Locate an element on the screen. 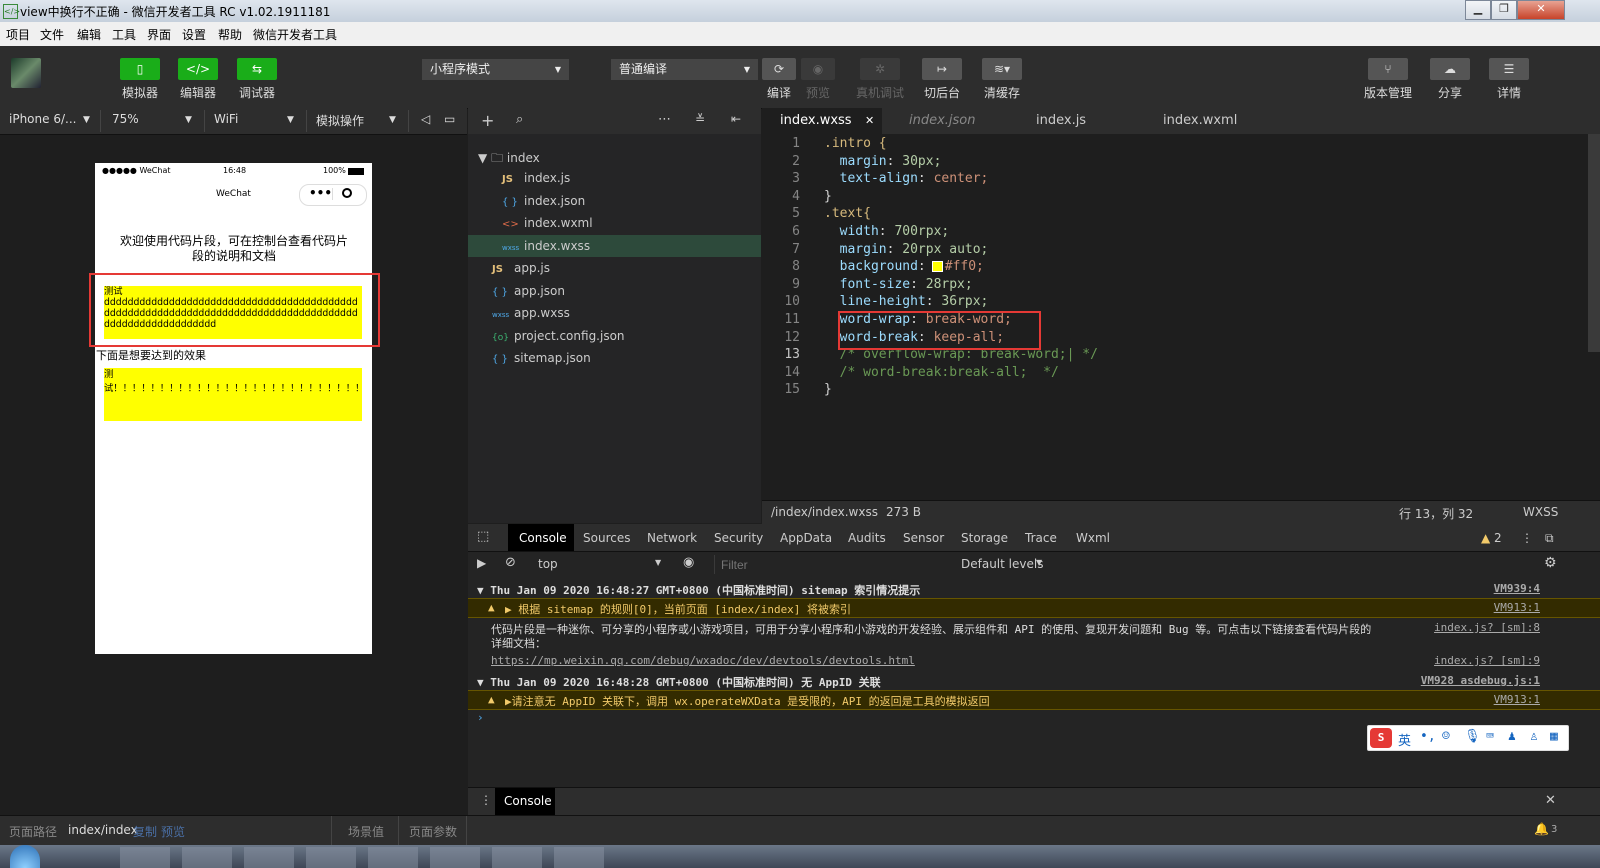 This screenshot has height=868, width=1600. undock-icon: ⧉ is located at coordinates (1549, 538).